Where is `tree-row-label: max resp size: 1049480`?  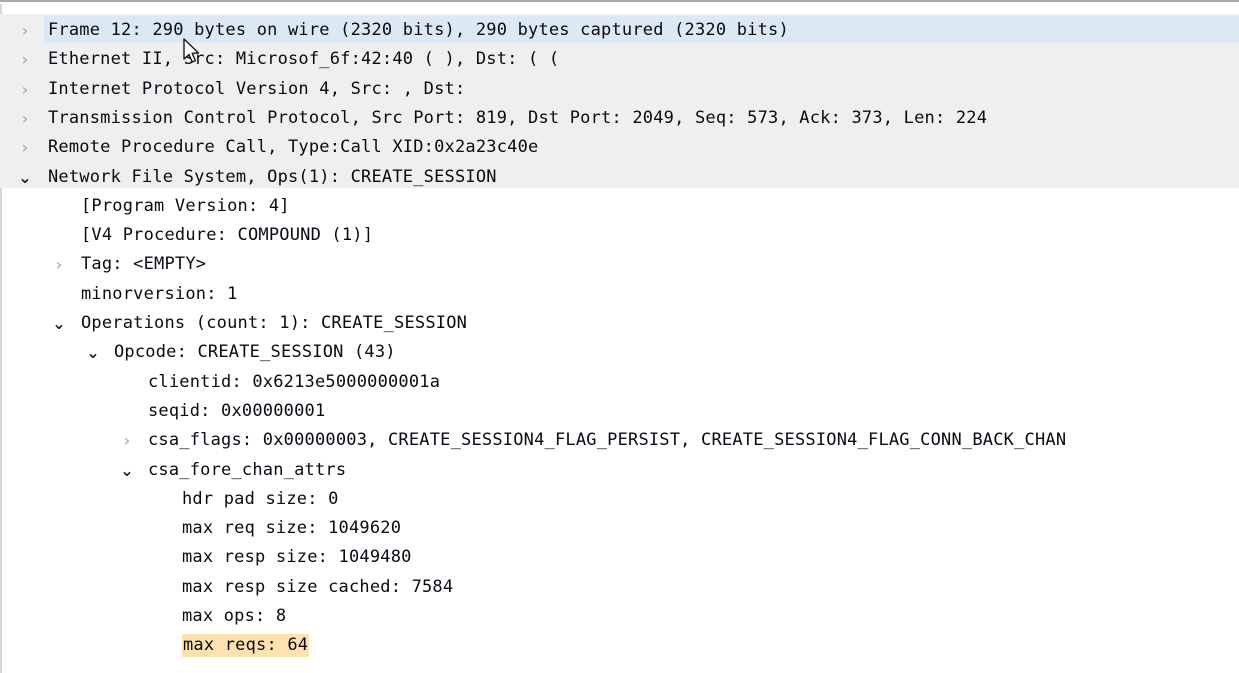 tree-row-label: max resp size: 1049480 is located at coordinates (297, 557).